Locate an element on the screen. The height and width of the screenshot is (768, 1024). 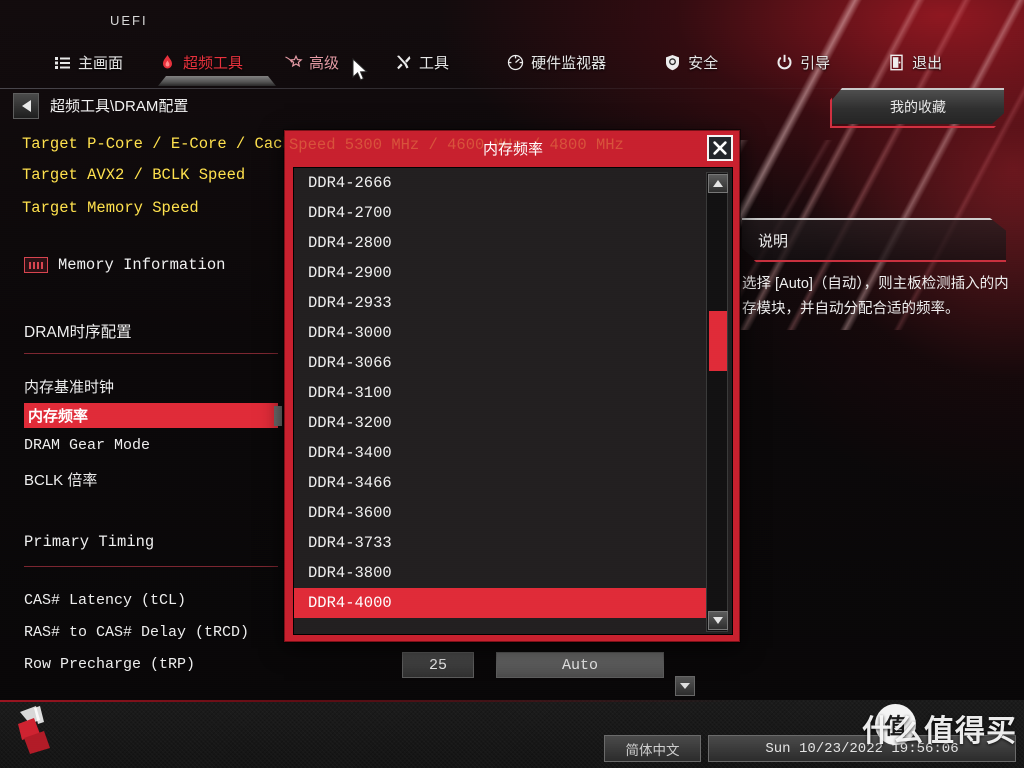
close-icon is located at coordinates (720, 148).